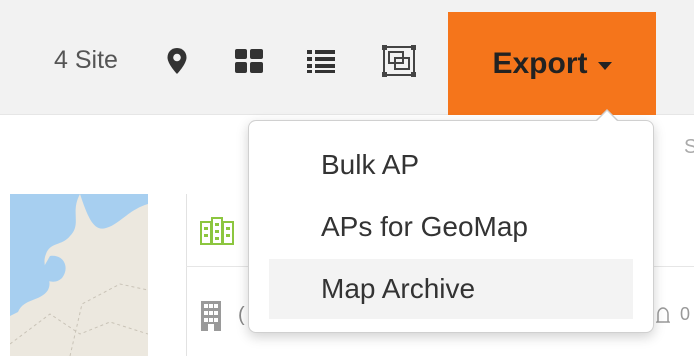 Image resolution: width=694 pixels, height=356 pixels. I want to click on column-divider, so click(186, 275).